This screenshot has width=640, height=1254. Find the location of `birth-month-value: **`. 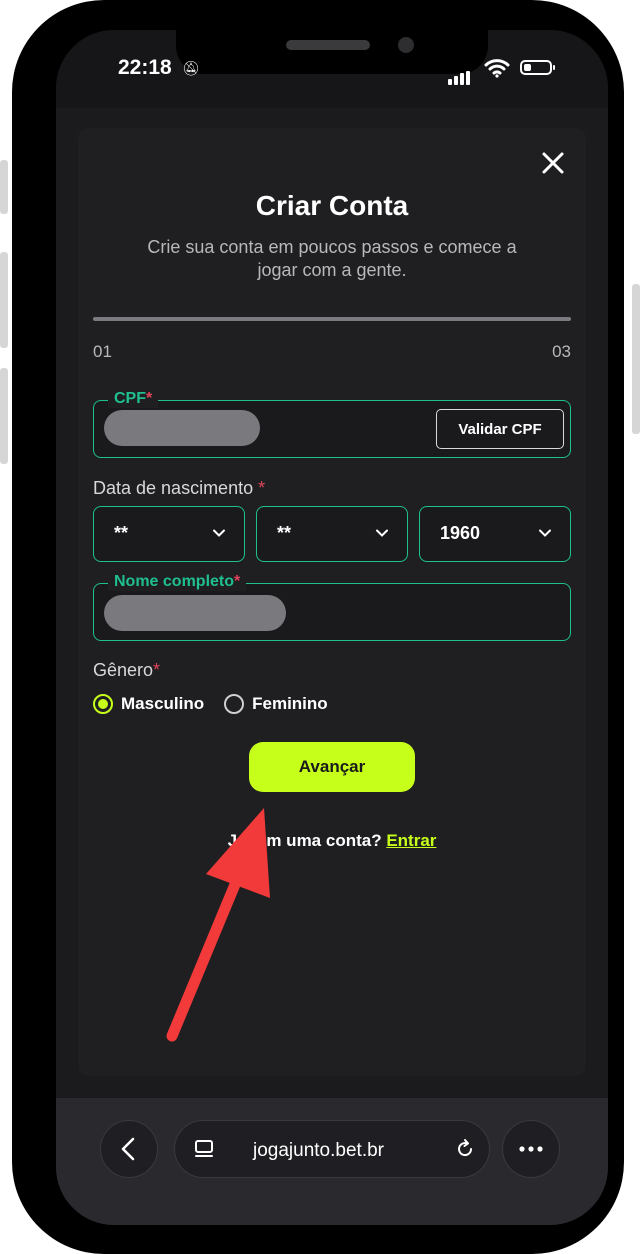

birth-month-value: ** is located at coordinates (284, 533).